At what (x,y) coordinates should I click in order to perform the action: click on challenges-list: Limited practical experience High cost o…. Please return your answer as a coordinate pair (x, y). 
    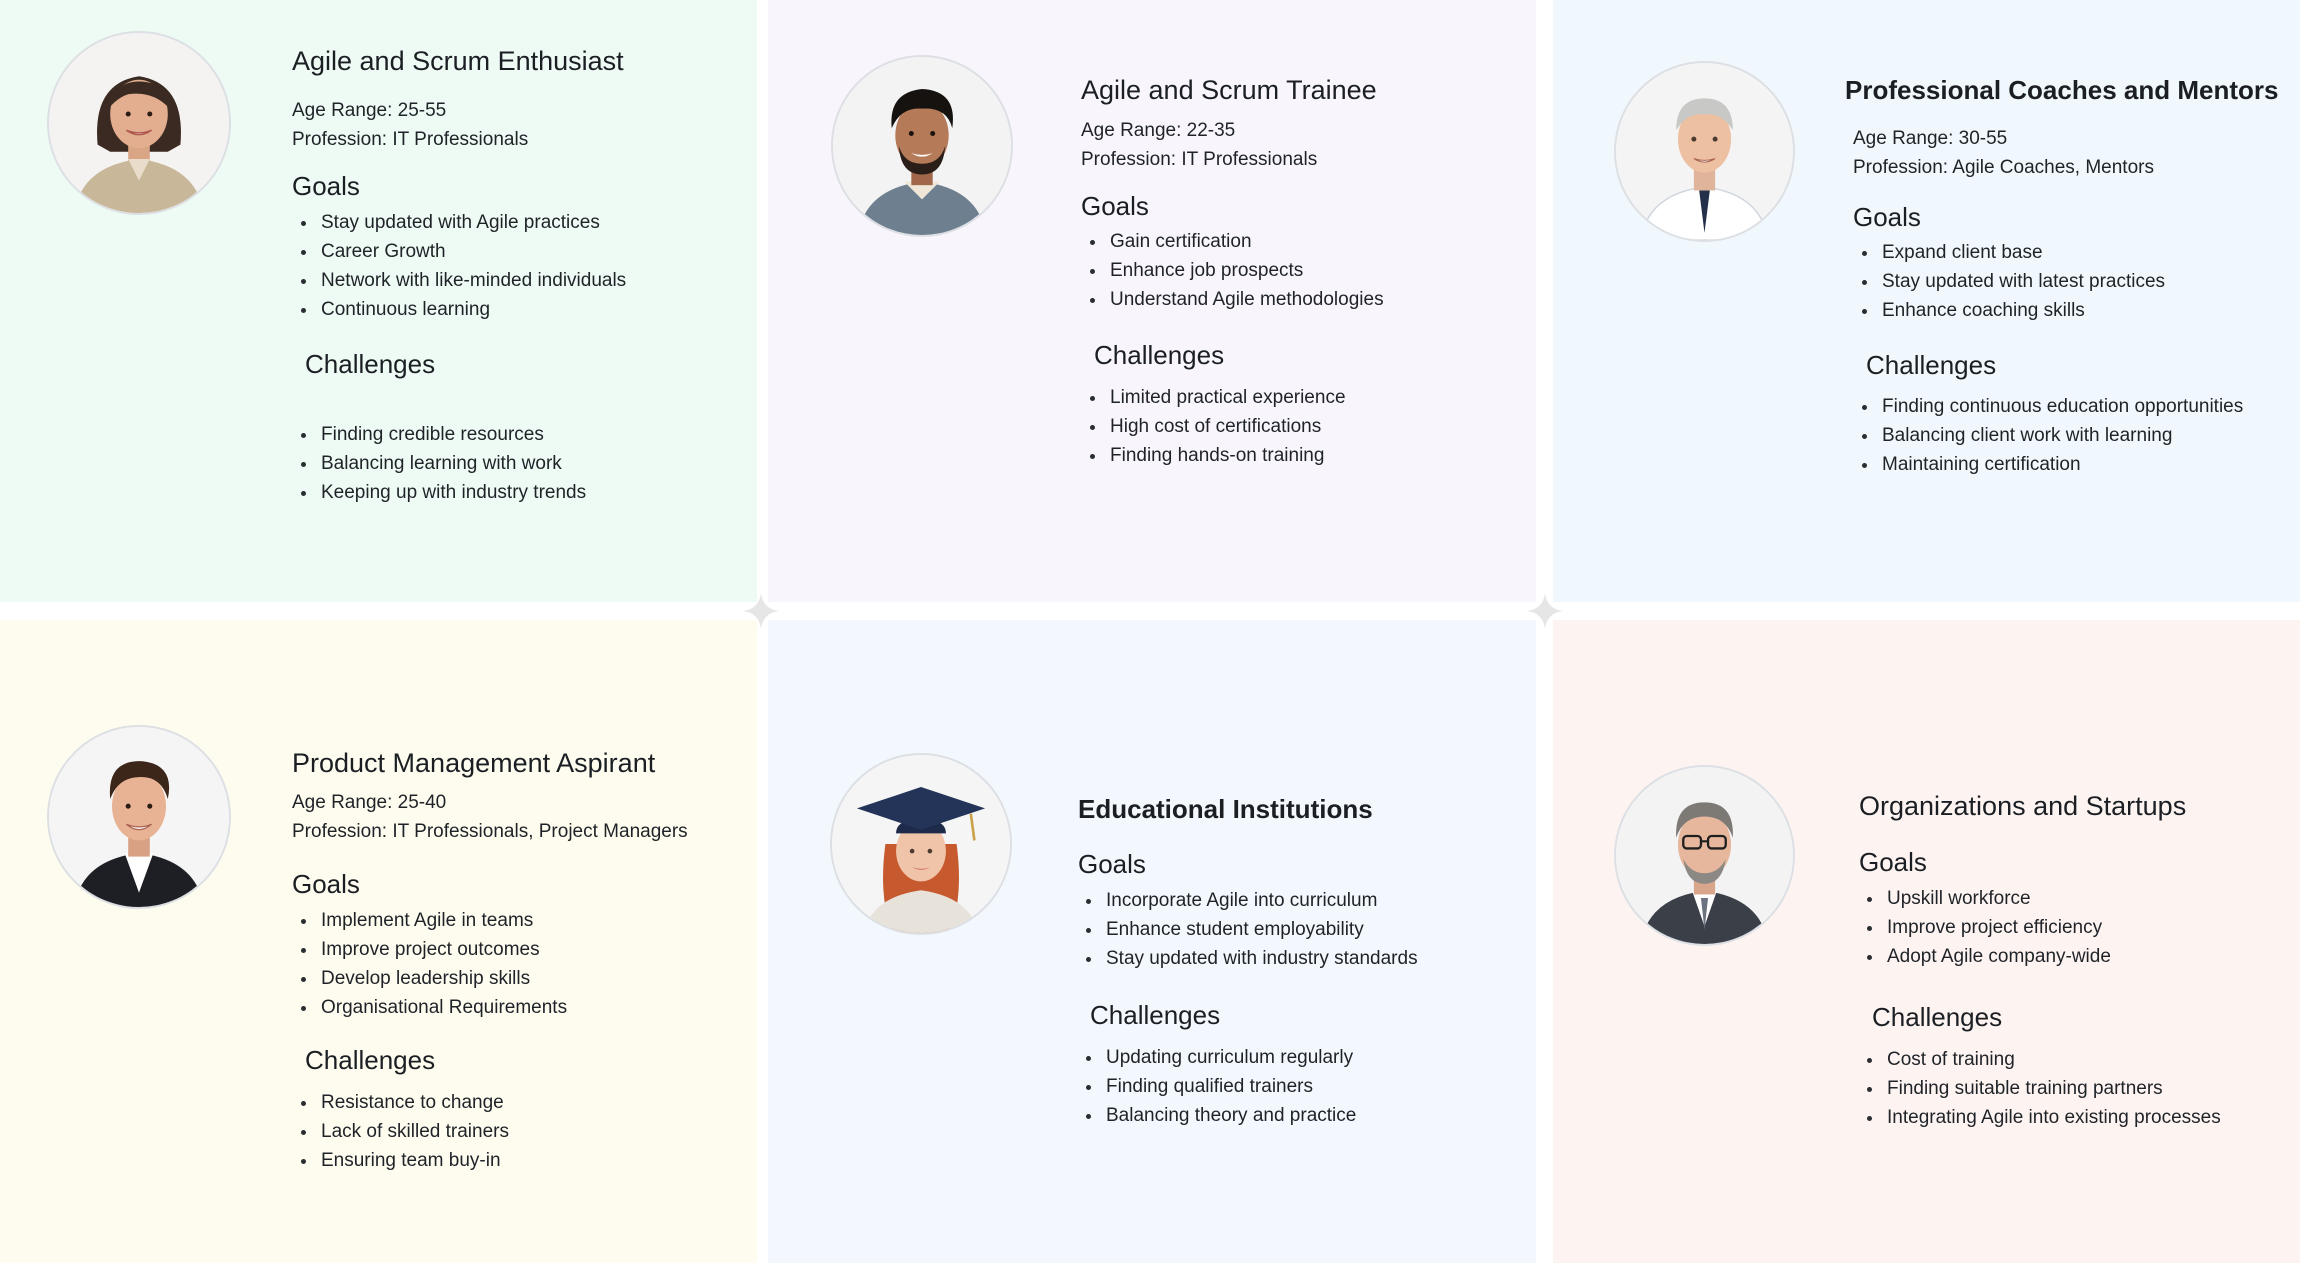
    Looking at the image, I should click on (1213, 426).